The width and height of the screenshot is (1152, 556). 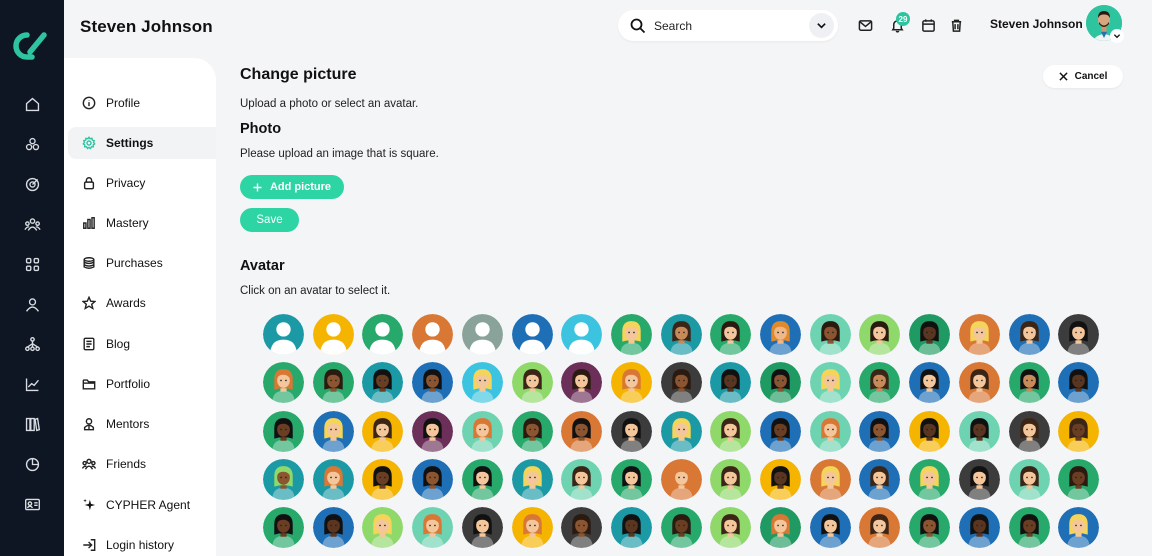 I want to click on trash-icon, so click(x=956, y=25).